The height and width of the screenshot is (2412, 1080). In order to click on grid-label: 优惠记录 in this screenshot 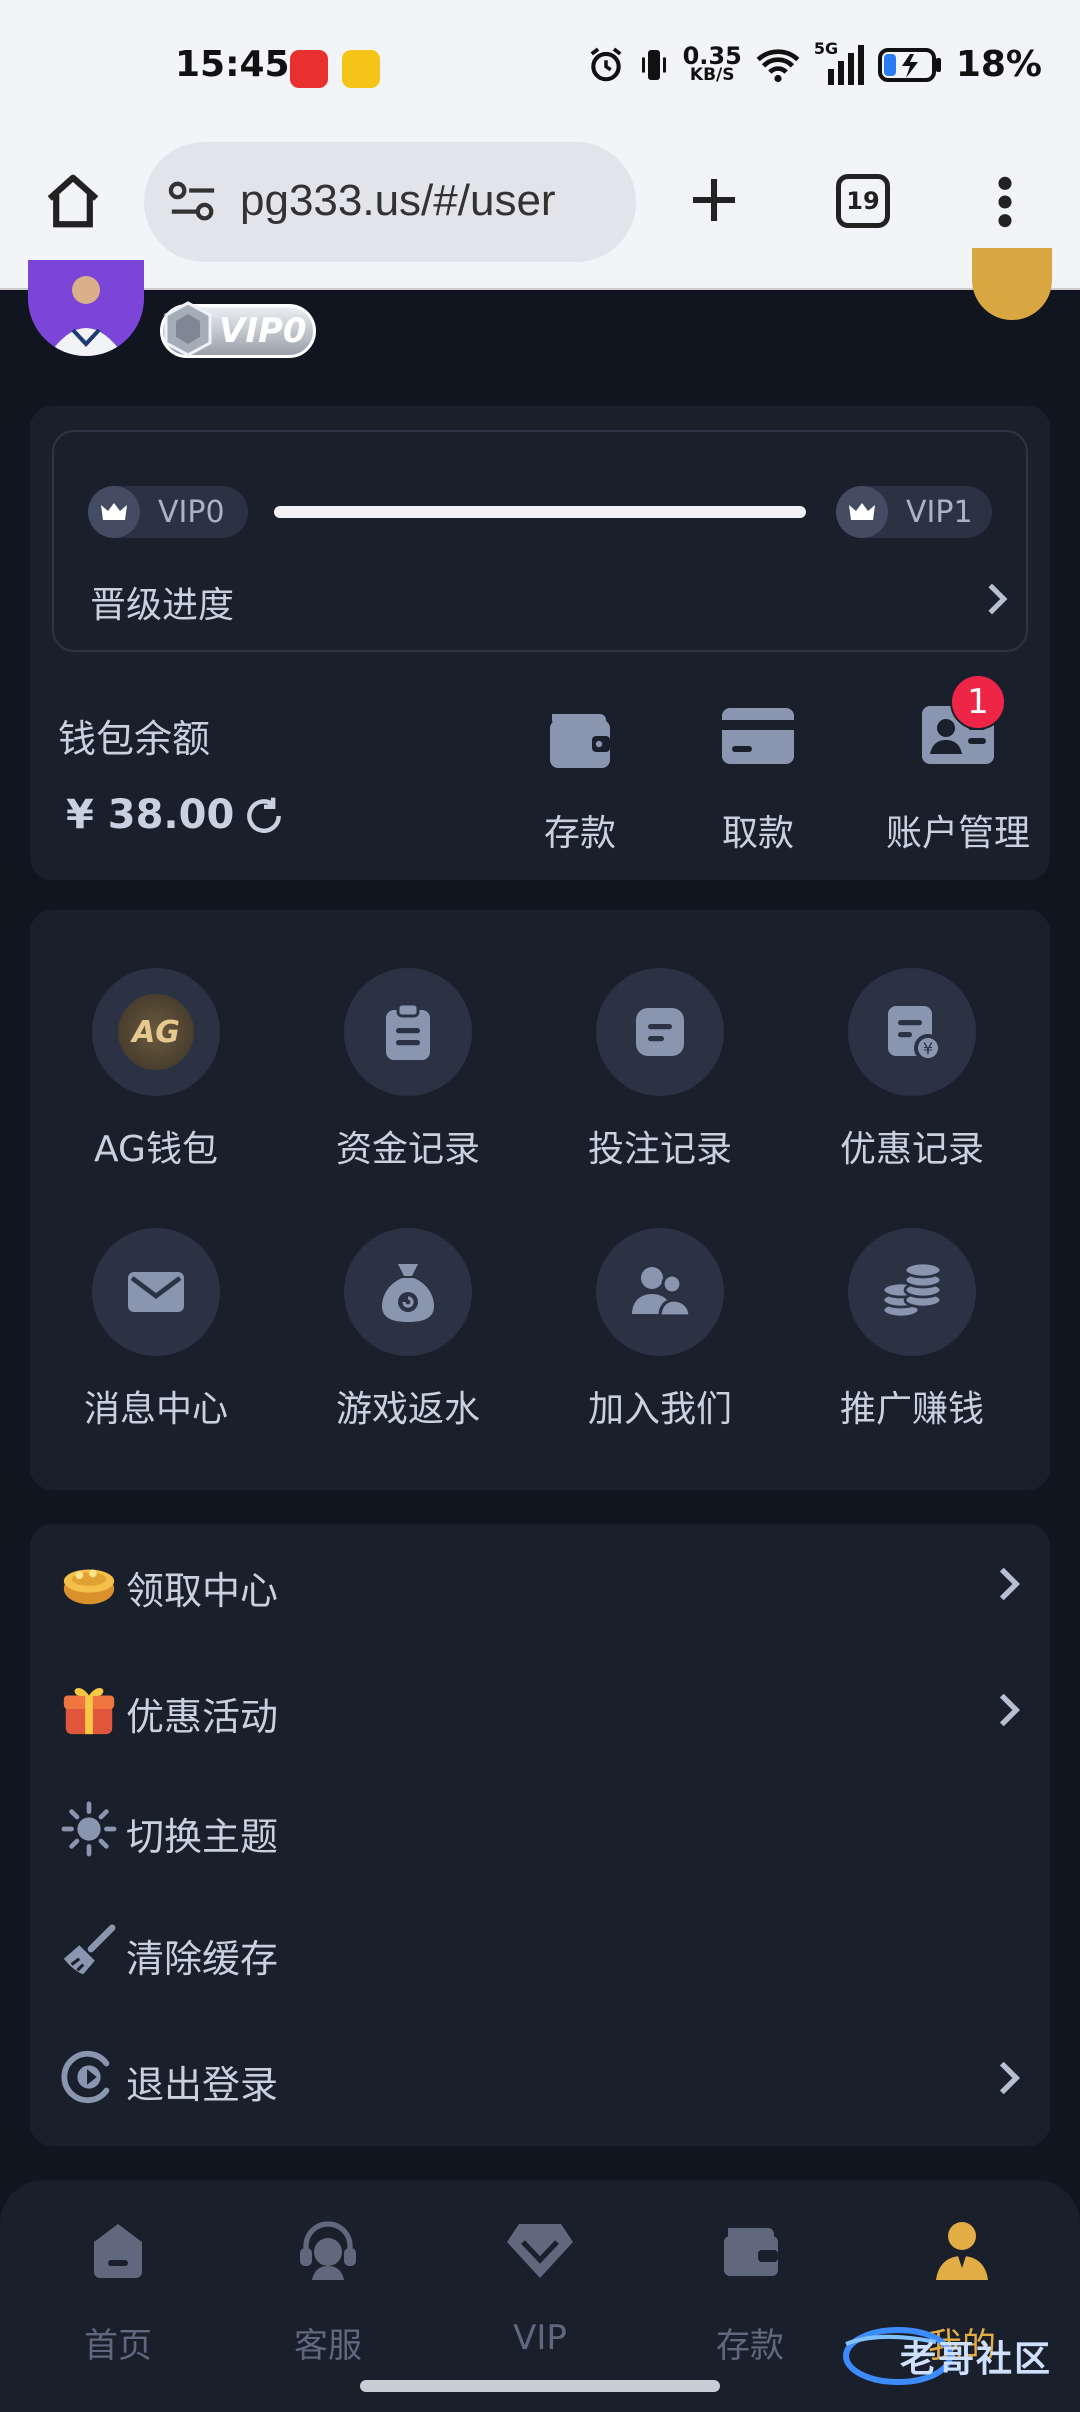, I will do `click(911, 1149)`.